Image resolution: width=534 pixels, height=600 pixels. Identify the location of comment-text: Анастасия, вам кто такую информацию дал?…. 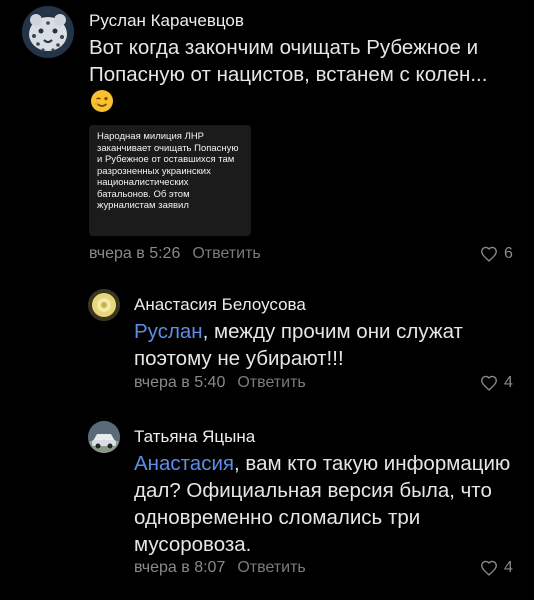
(329, 504).